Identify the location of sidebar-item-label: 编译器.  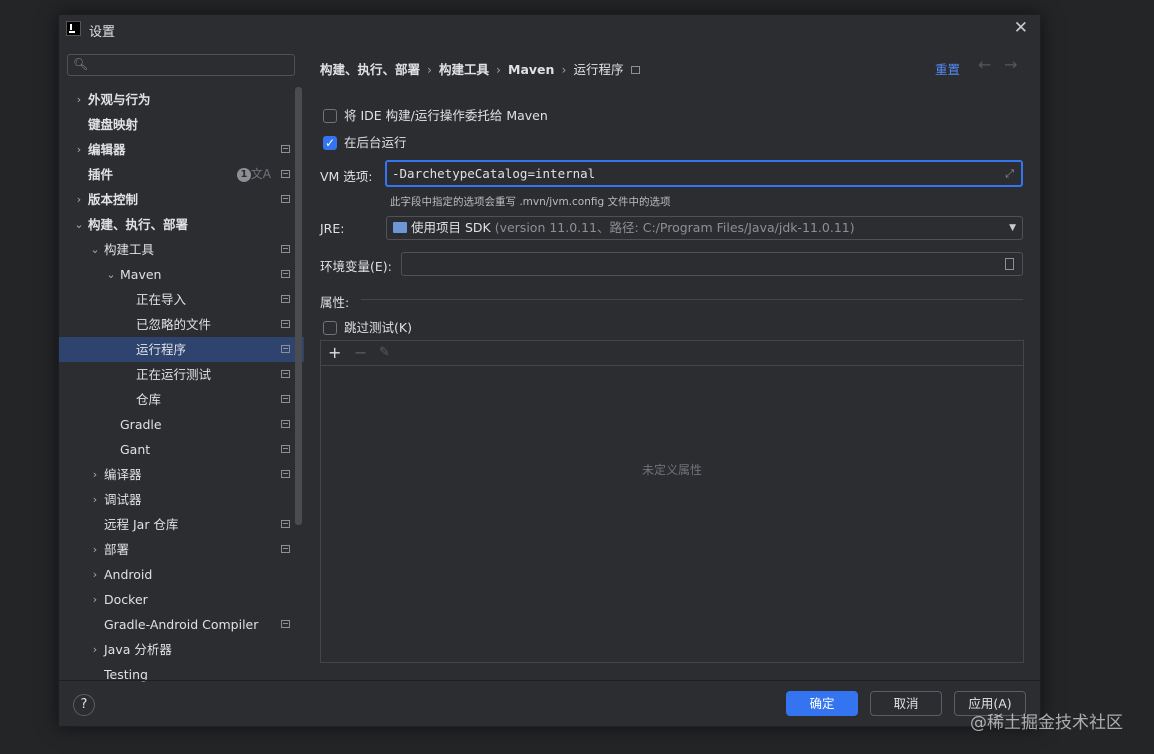
(123, 474).